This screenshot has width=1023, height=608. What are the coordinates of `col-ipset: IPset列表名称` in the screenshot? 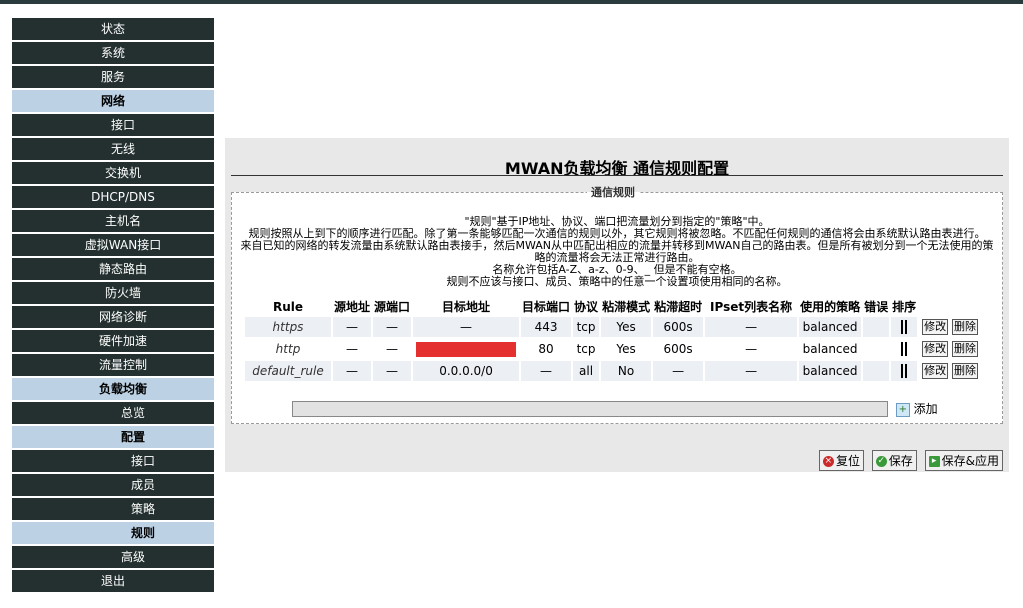 It's located at (751, 306).